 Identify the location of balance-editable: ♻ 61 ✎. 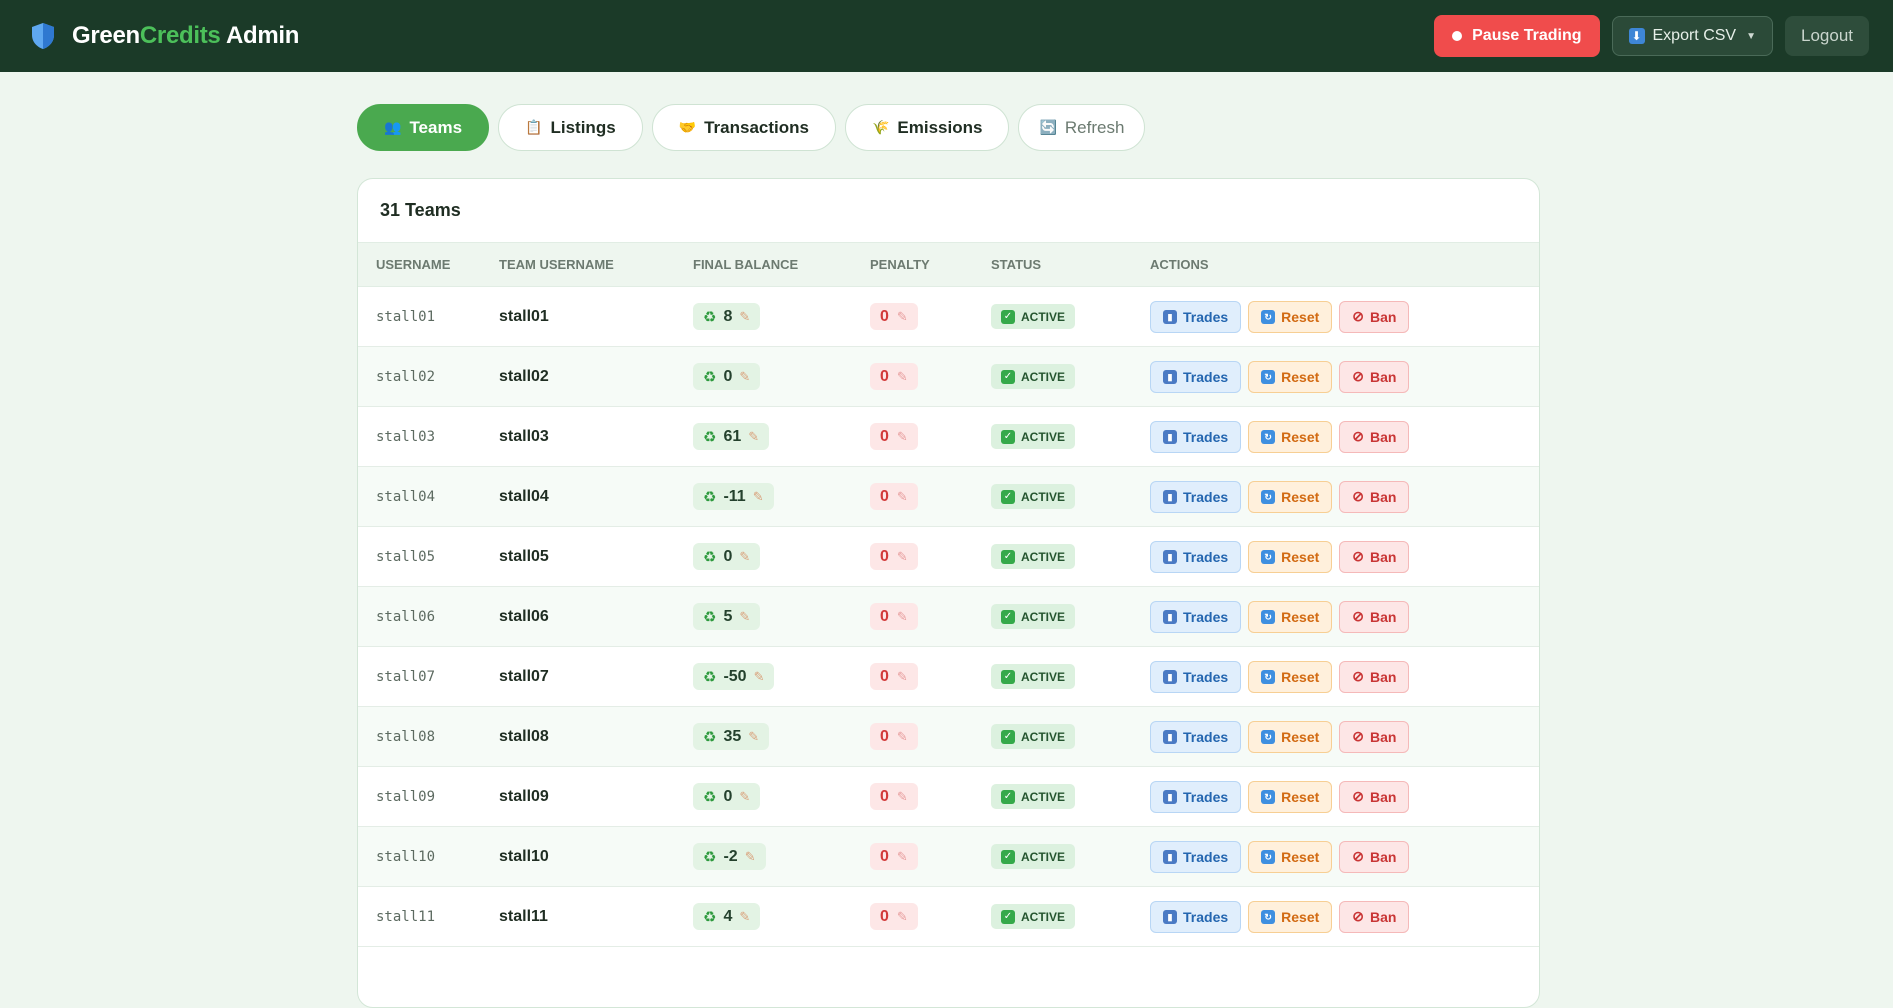
(731, 436).